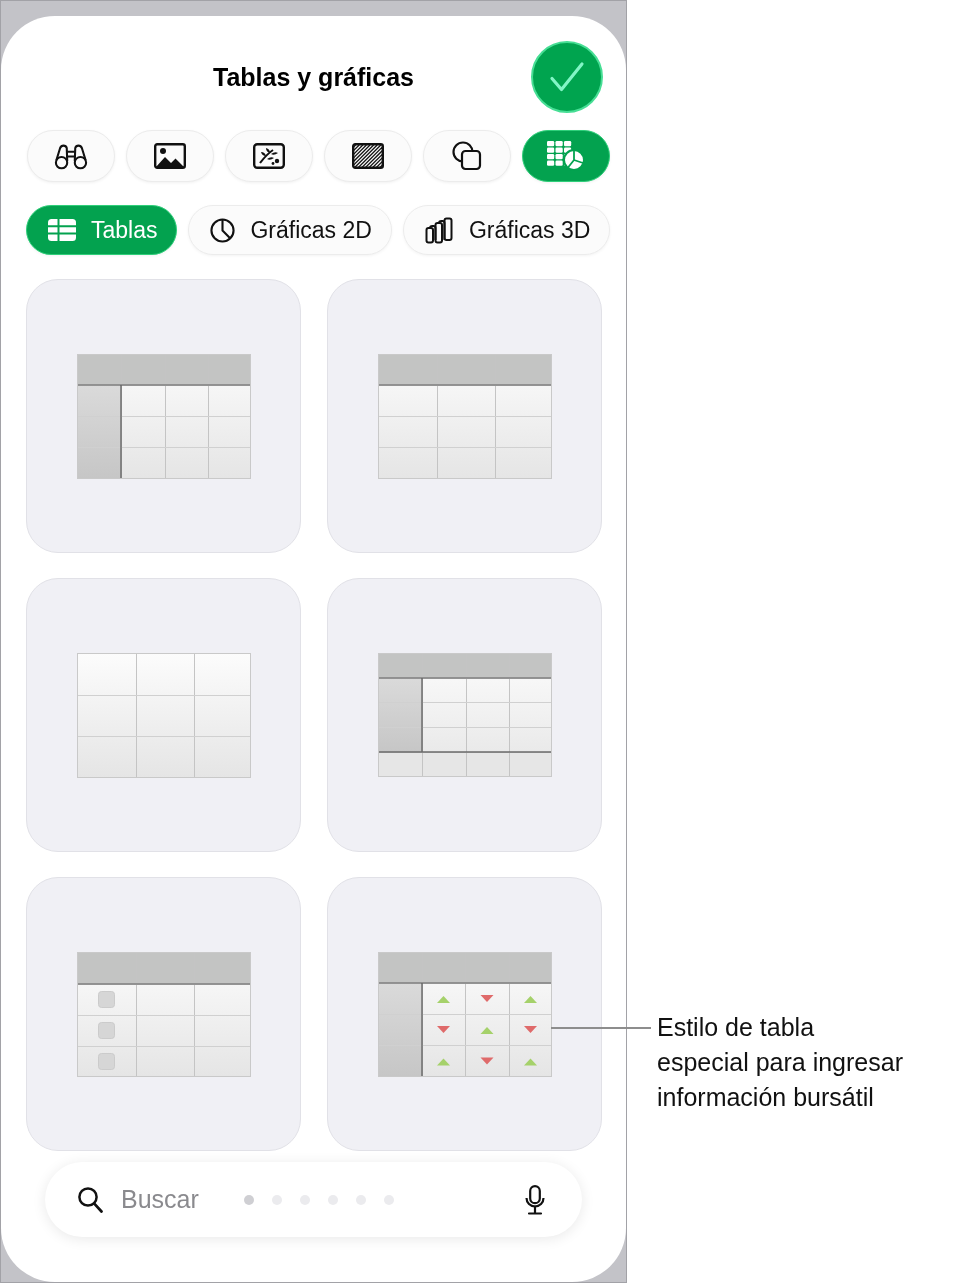 The image size is (963, 1285). Describe the element at coordinates (170, 156) in the screenshot. I see `picture-icon` at that location.